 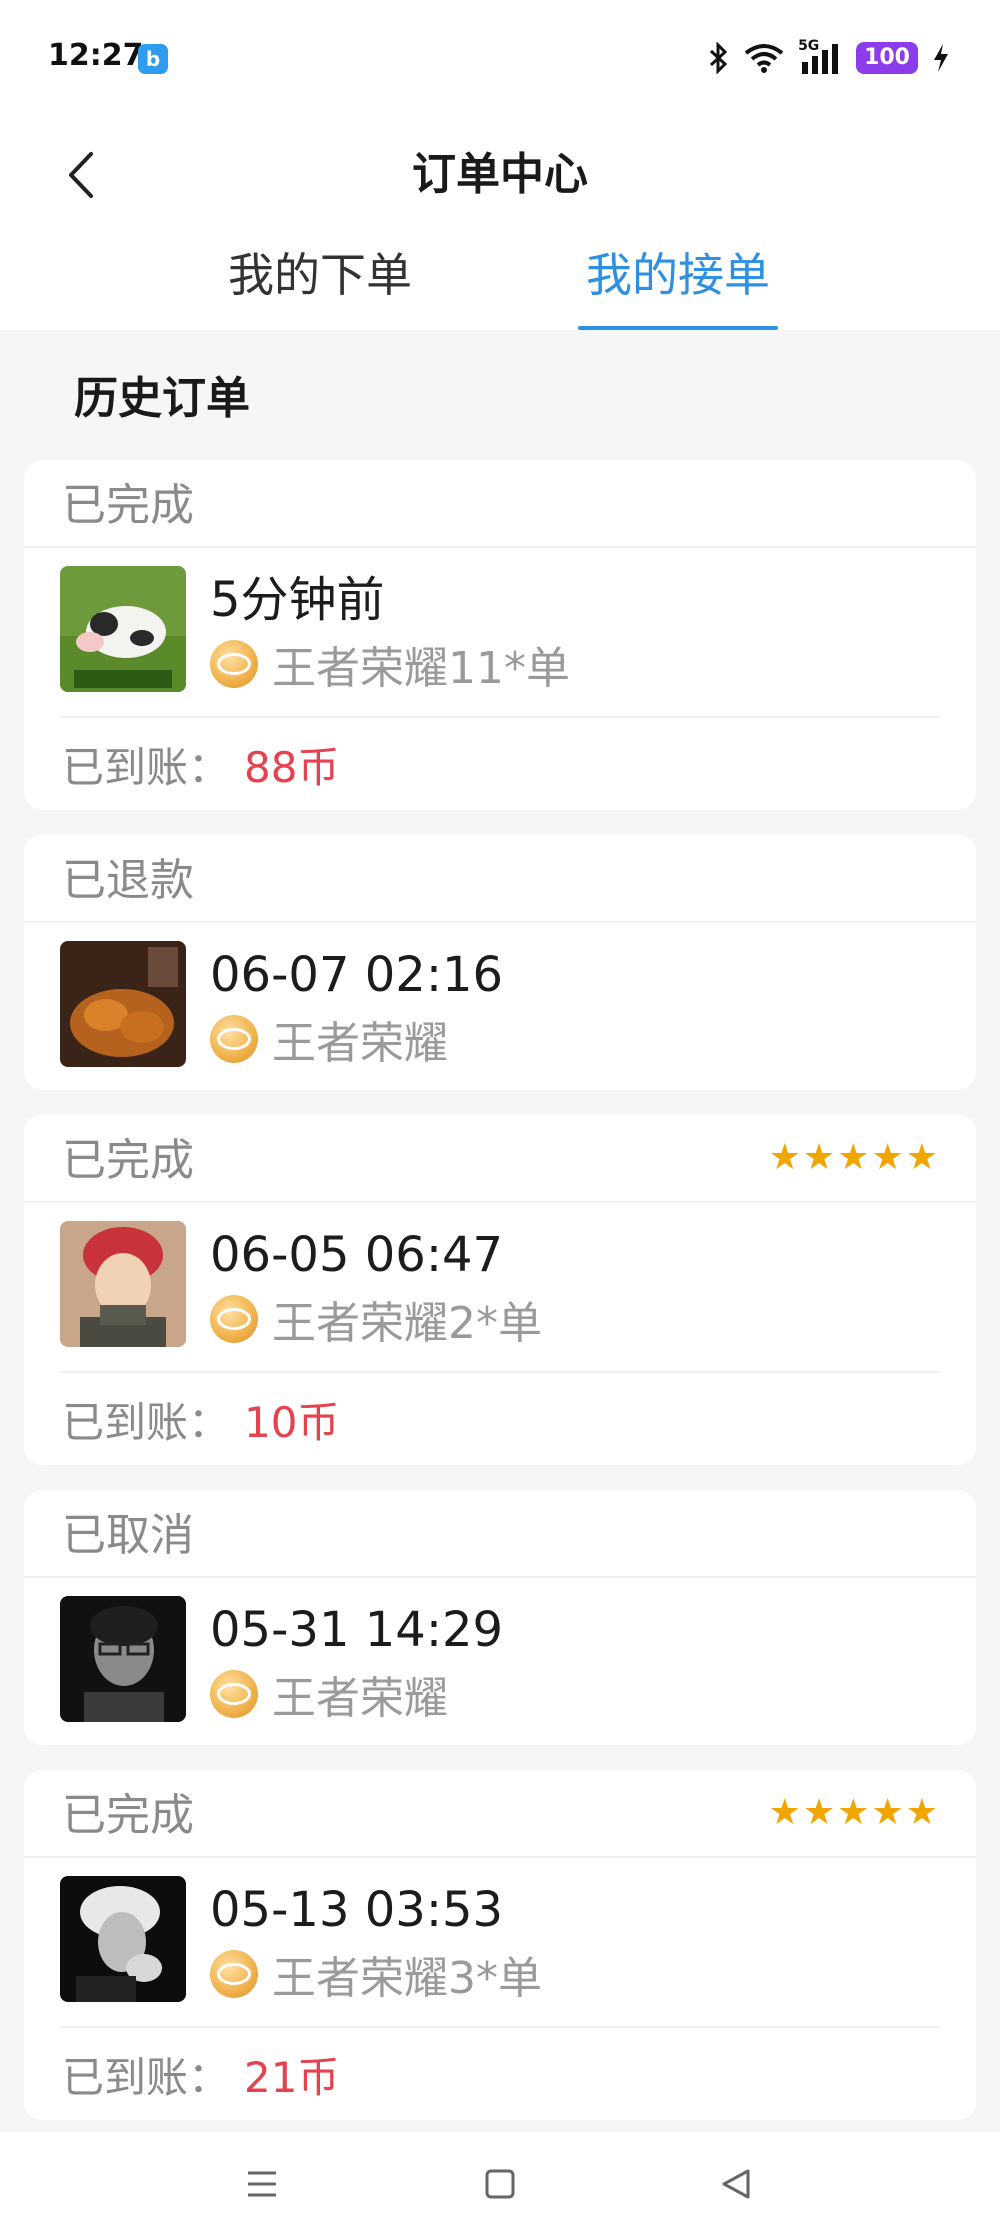 I want to click on game-name: 王者荣耀3*单, so click(x=407, y=1978).